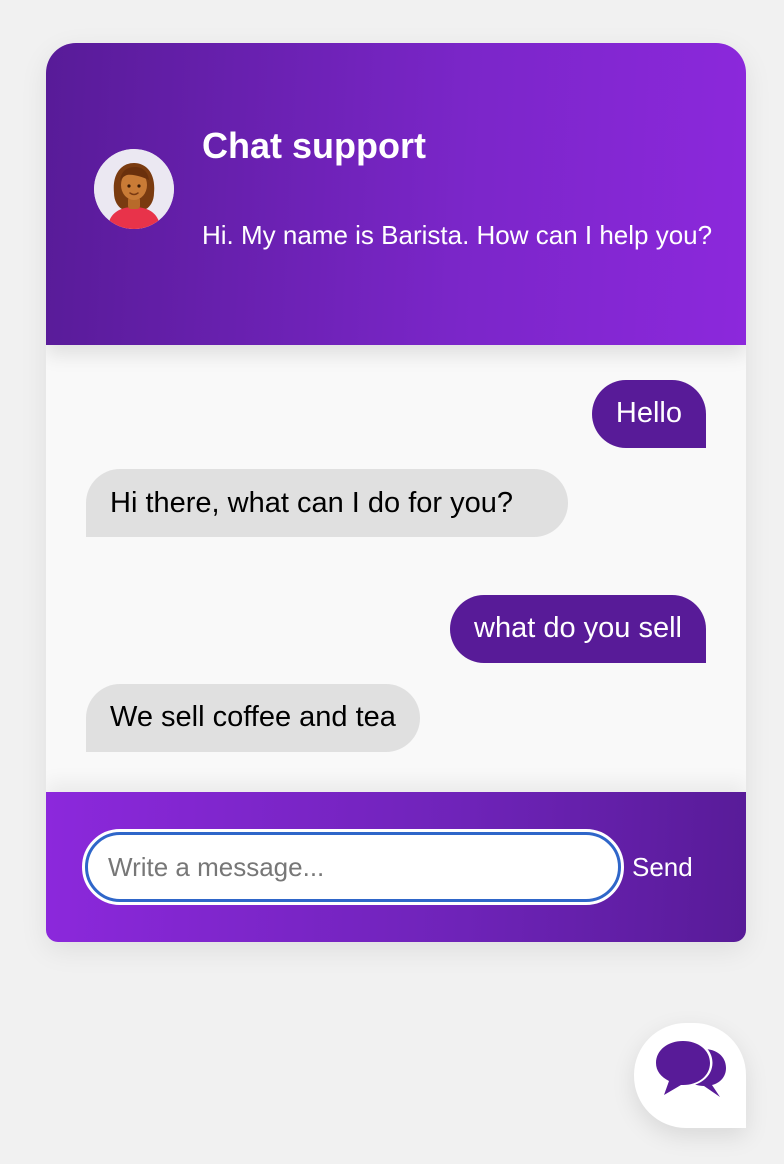 This screenshot has width=784, height=1164. What do you see at coordinates (327, 503) in the screenshot?
I see `visitor-message: Hi there, what can I do for you?` at bounding box center [327, 503].